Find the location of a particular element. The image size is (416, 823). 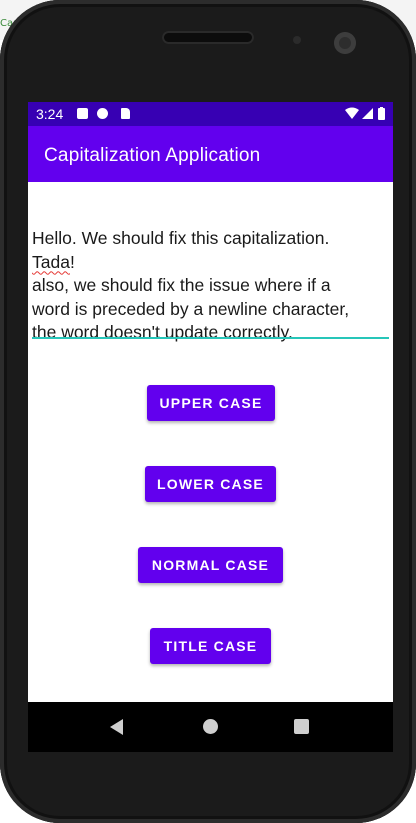

editor-line-2-rest: ! is located at coordinates (72, 261).